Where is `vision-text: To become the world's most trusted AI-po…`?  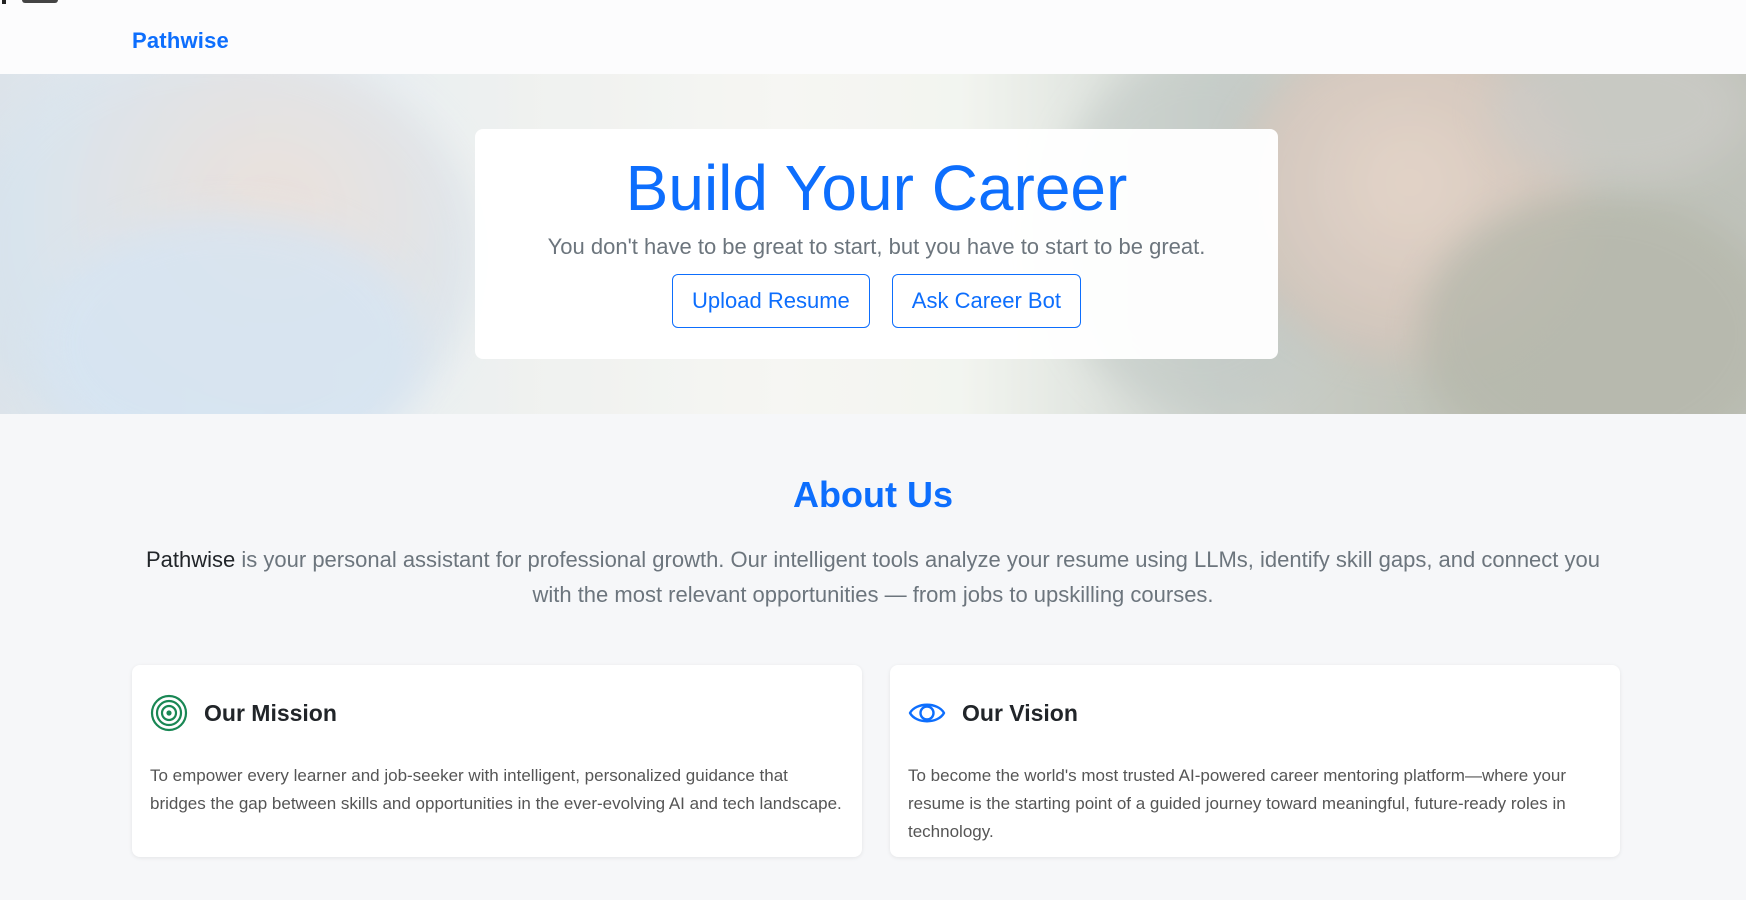 vision-text: To become the world's most trusted AI-po… is located at coordinates (1237, 803).